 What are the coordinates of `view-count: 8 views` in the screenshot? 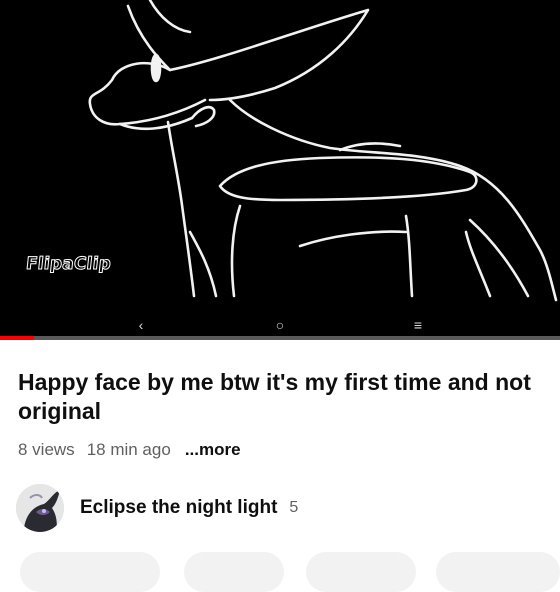 It's located at (46, 449).